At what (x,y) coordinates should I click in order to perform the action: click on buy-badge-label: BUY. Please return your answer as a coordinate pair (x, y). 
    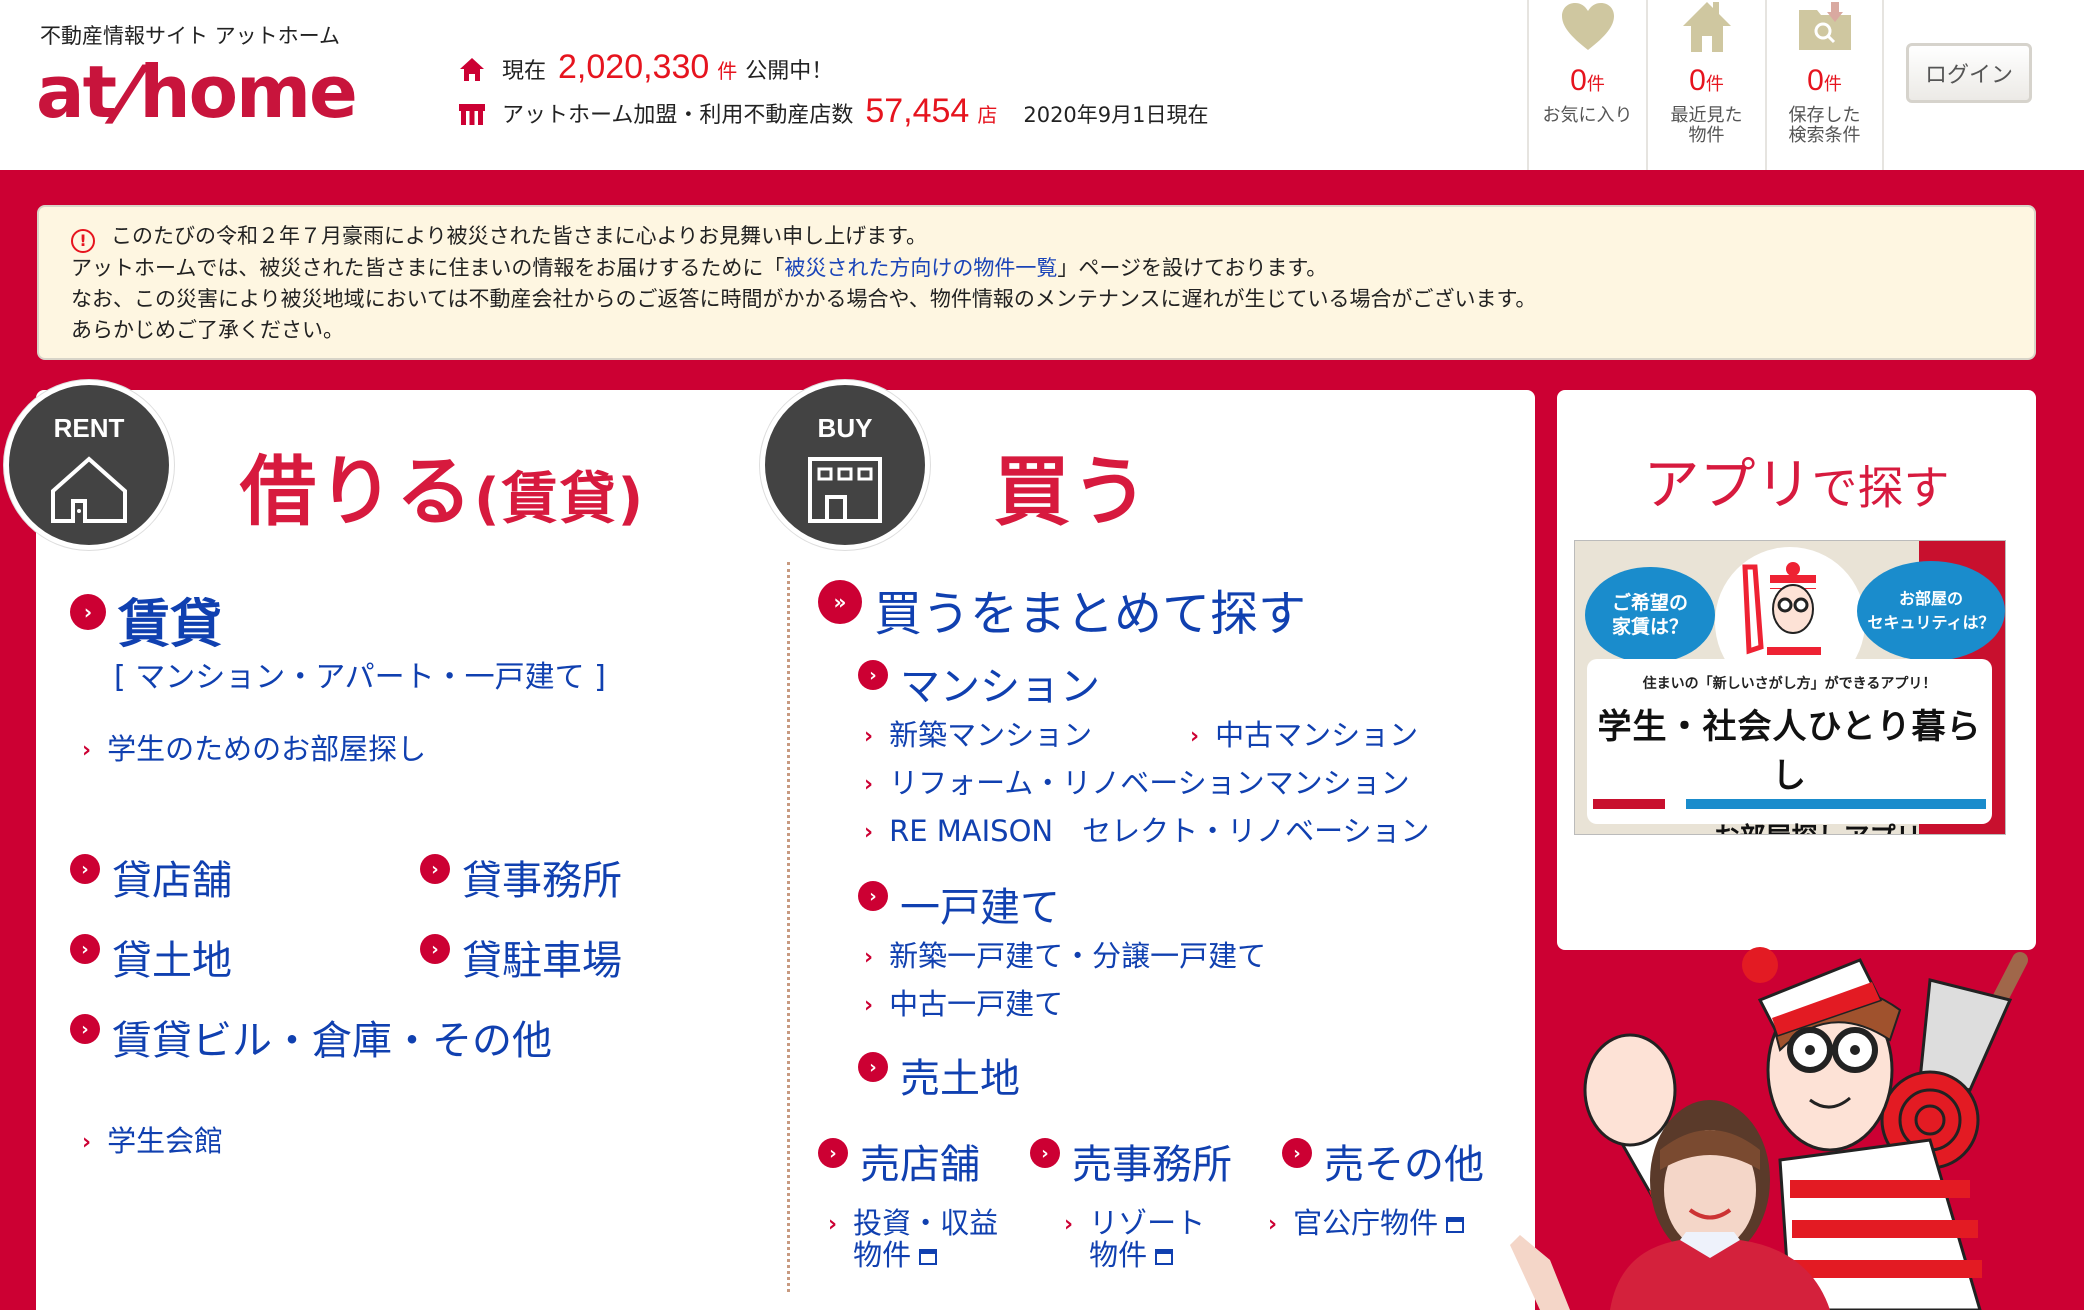
    Looking at the image, I should click on (845, 428).